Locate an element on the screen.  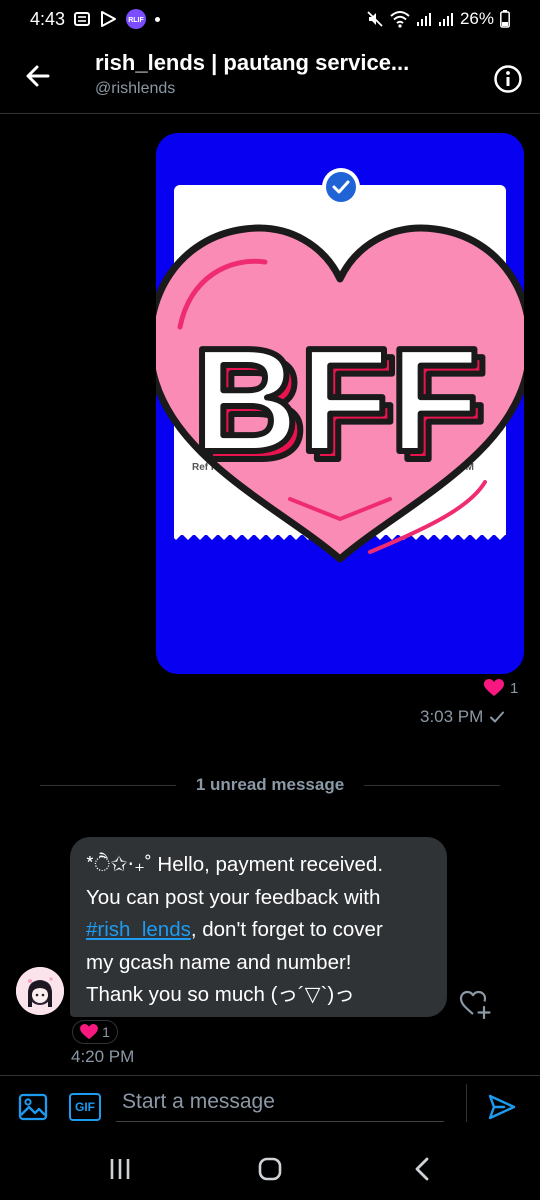
battery-icon is located at coordinates (505, 19).